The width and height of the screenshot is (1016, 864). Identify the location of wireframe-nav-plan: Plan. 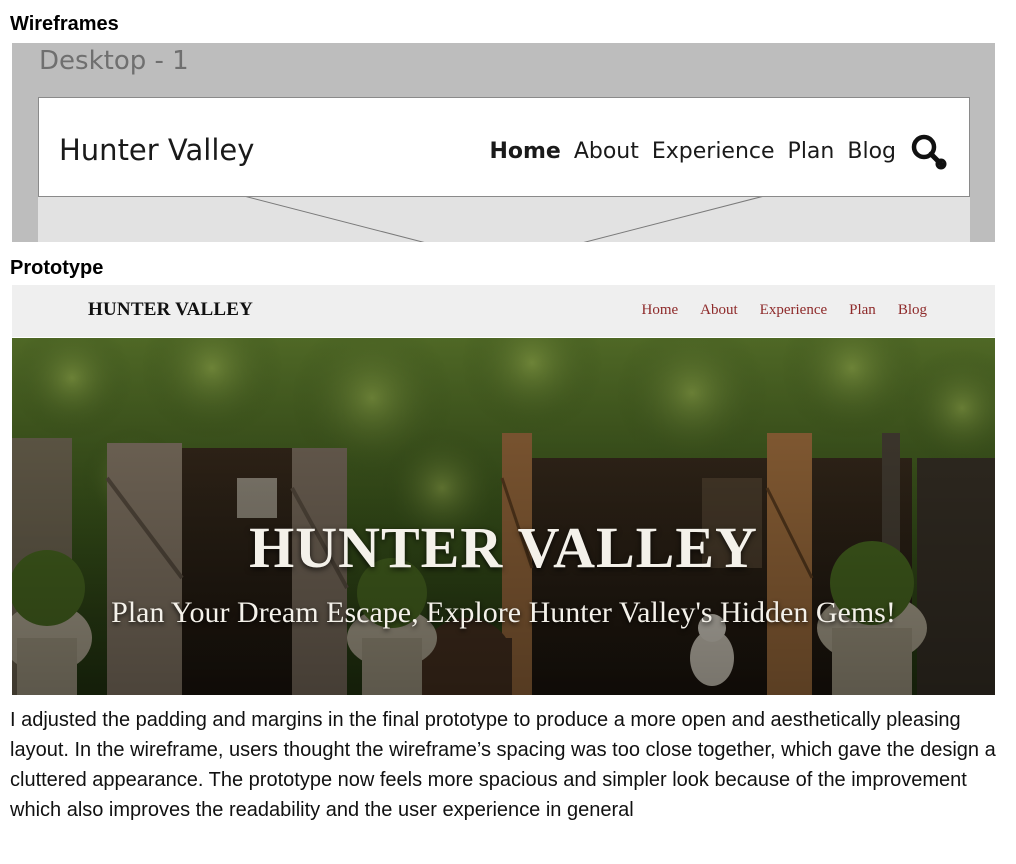
(811, 151).